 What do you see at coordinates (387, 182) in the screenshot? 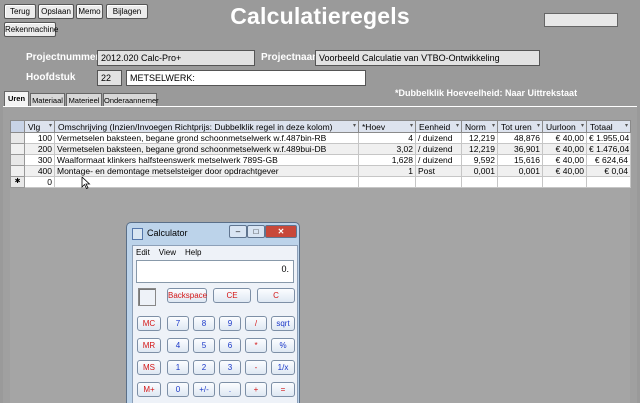
I see `cell-hoev` at bounding box center [387, 182].